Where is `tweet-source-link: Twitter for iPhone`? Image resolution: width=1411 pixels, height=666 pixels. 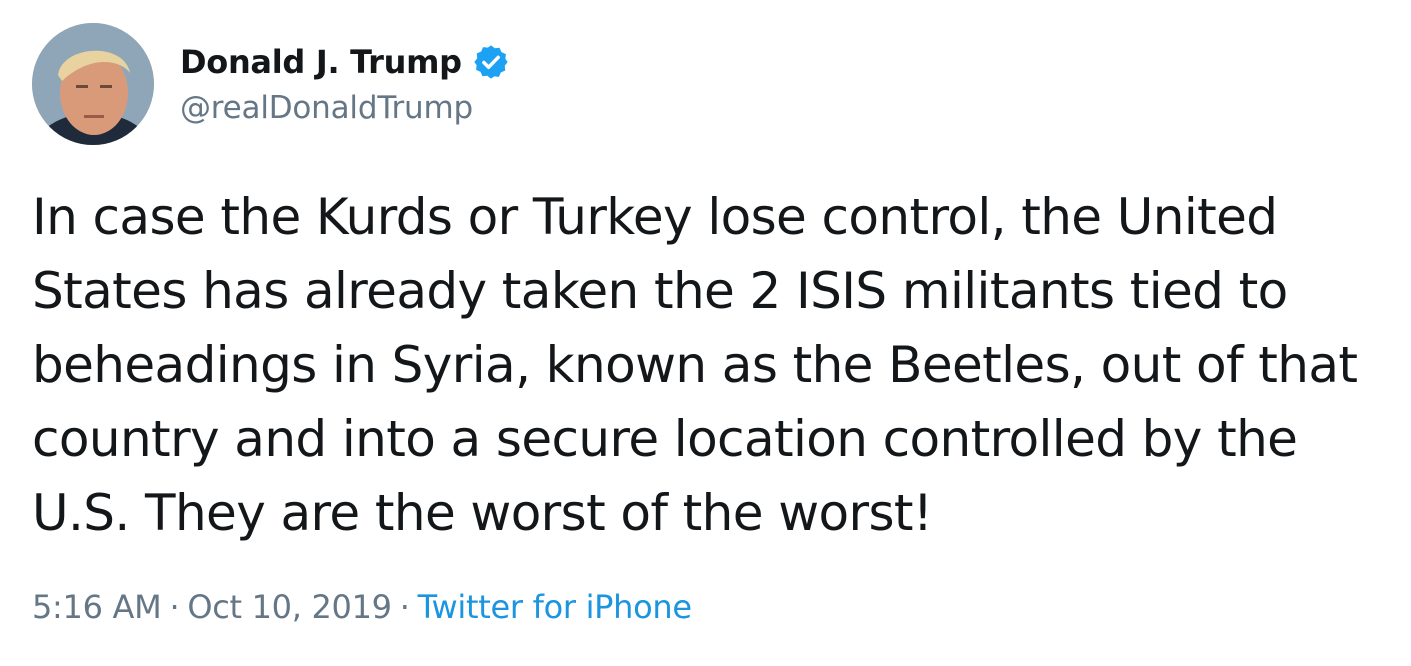 tweet-source-link: Twitter for iPhone is located at coordinates (555, 607).